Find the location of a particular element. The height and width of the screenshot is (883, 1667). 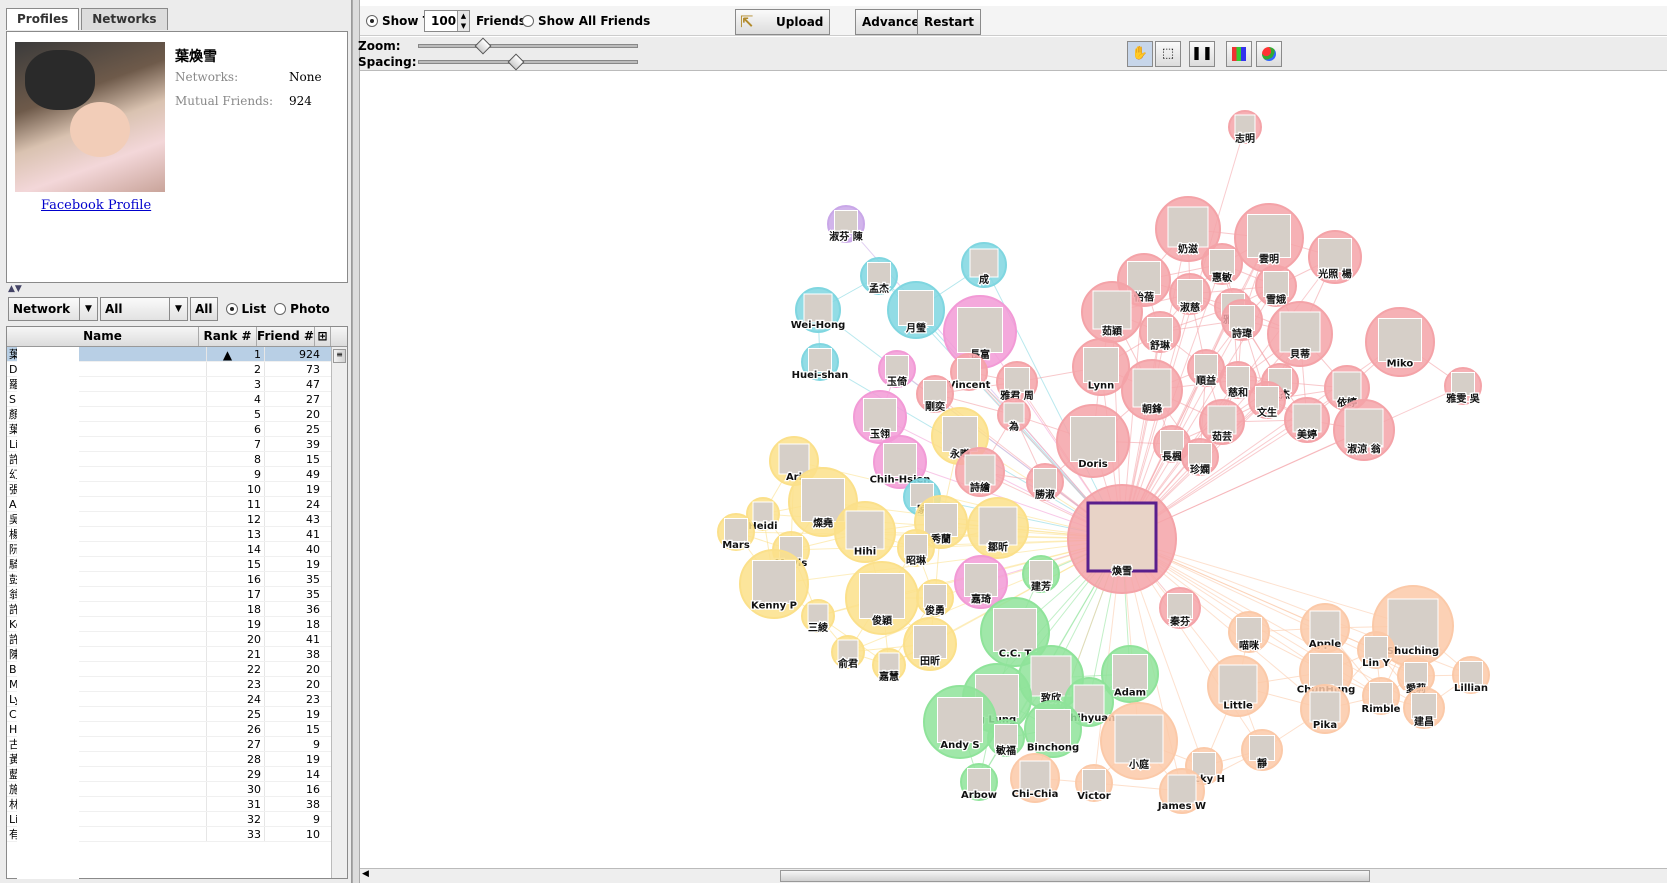

friend-node: Pika is located at coordinates (1325, 709).